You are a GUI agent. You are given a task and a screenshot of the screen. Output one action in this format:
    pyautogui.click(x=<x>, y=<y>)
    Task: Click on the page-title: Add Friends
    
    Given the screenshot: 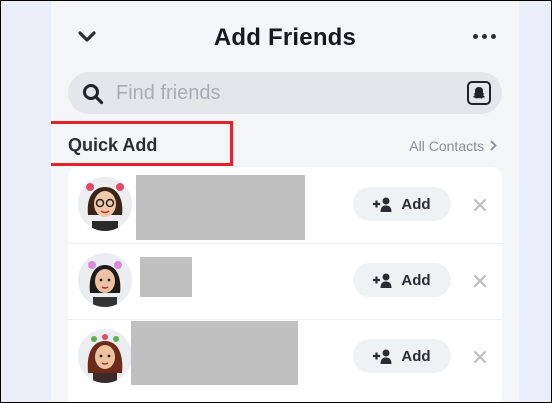 What is the action you would take?
    pyautogui.click(x=285, y=37)
    